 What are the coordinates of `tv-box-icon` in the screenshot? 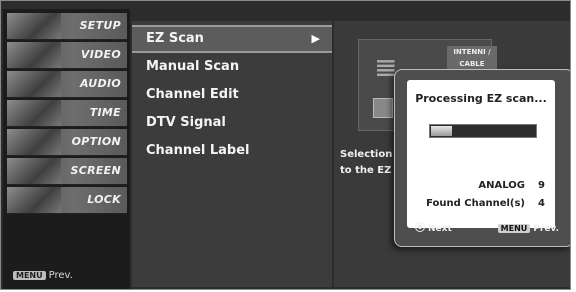 It's located at (383, 108).